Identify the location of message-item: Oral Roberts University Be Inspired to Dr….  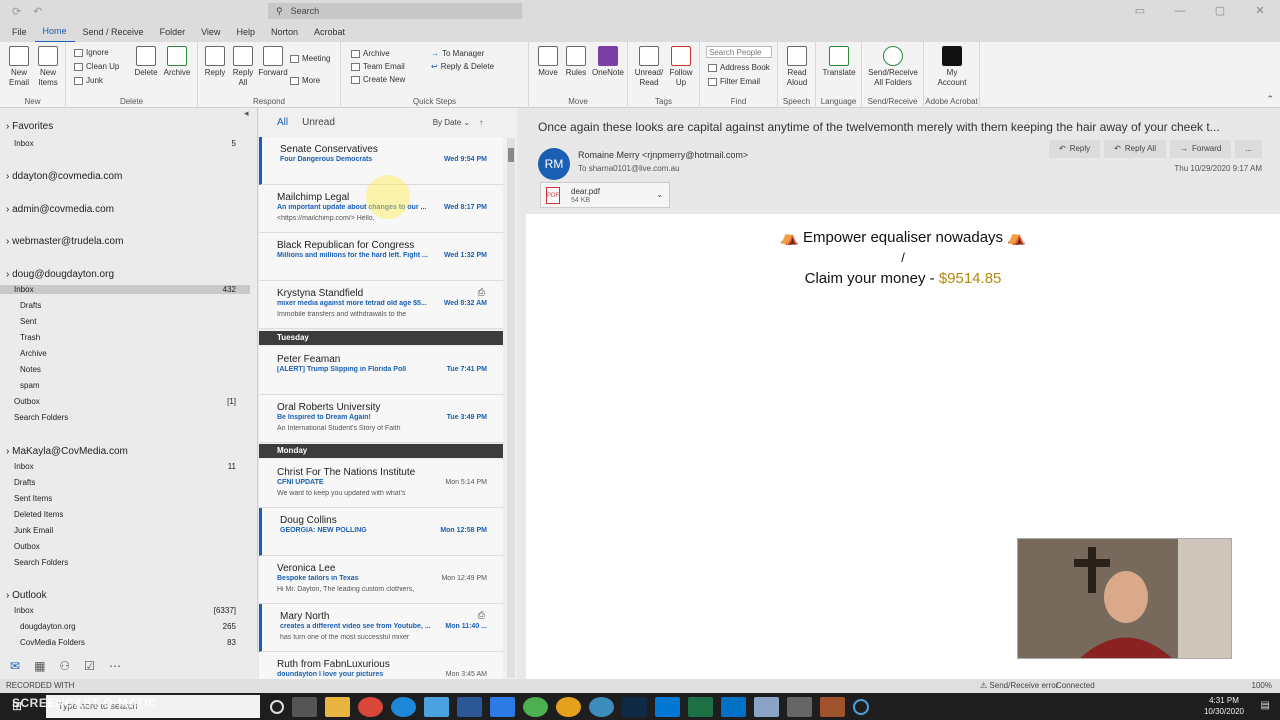
(381, 419).